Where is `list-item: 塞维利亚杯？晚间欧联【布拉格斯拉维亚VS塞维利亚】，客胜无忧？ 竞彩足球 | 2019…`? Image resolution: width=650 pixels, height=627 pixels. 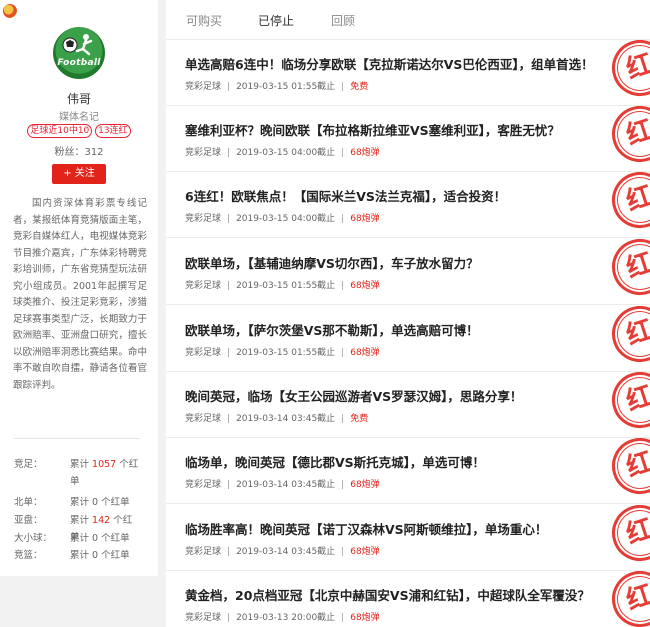 list-item: 塞维利亚杯？晚间欧联【布拉格斯拉维亚VS塞维利亚】，客胜无忧？ 竞彩足球 | 2019… is located at coordinates (408, 139).